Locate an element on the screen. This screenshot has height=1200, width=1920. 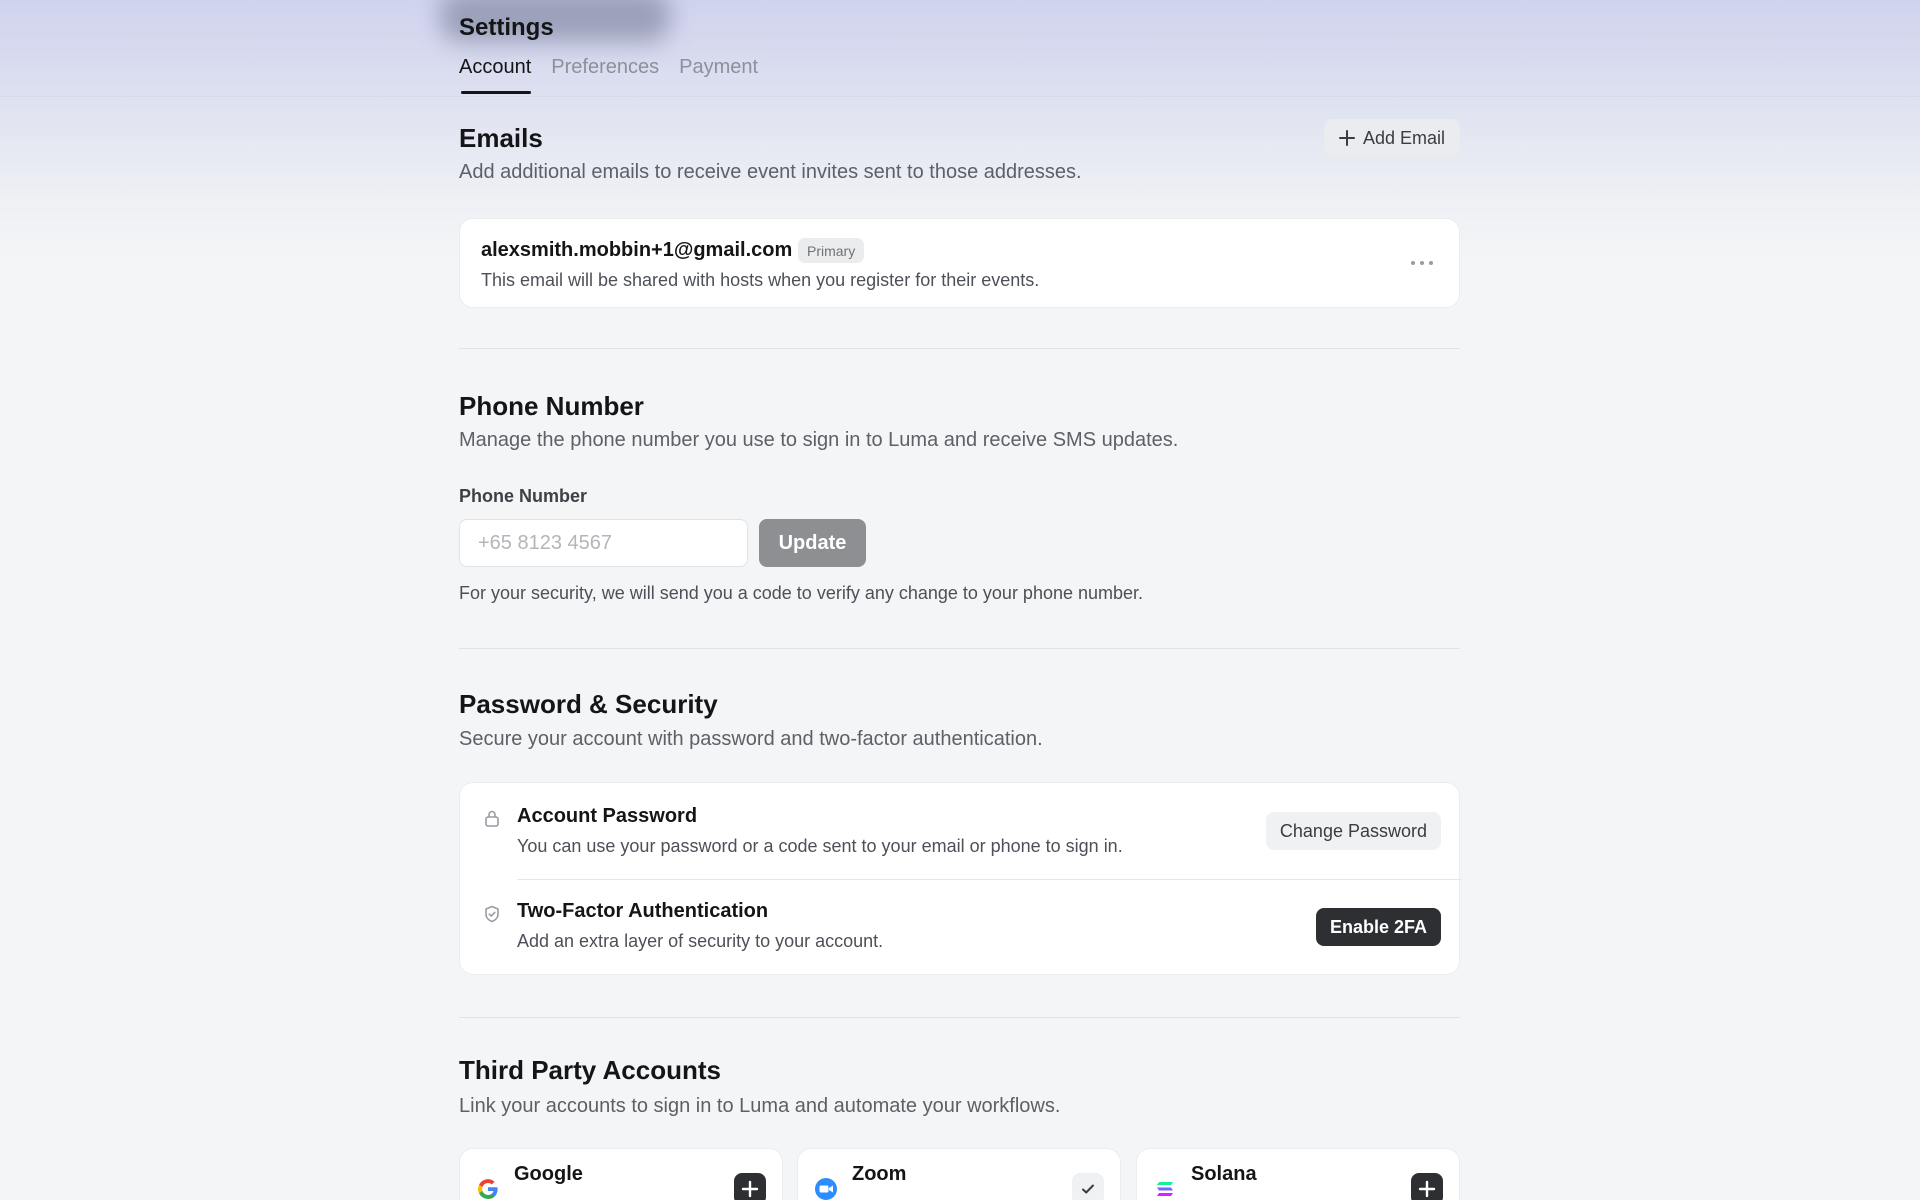
zoom-account-card: Zoom is located at coordinates (959, 1174).